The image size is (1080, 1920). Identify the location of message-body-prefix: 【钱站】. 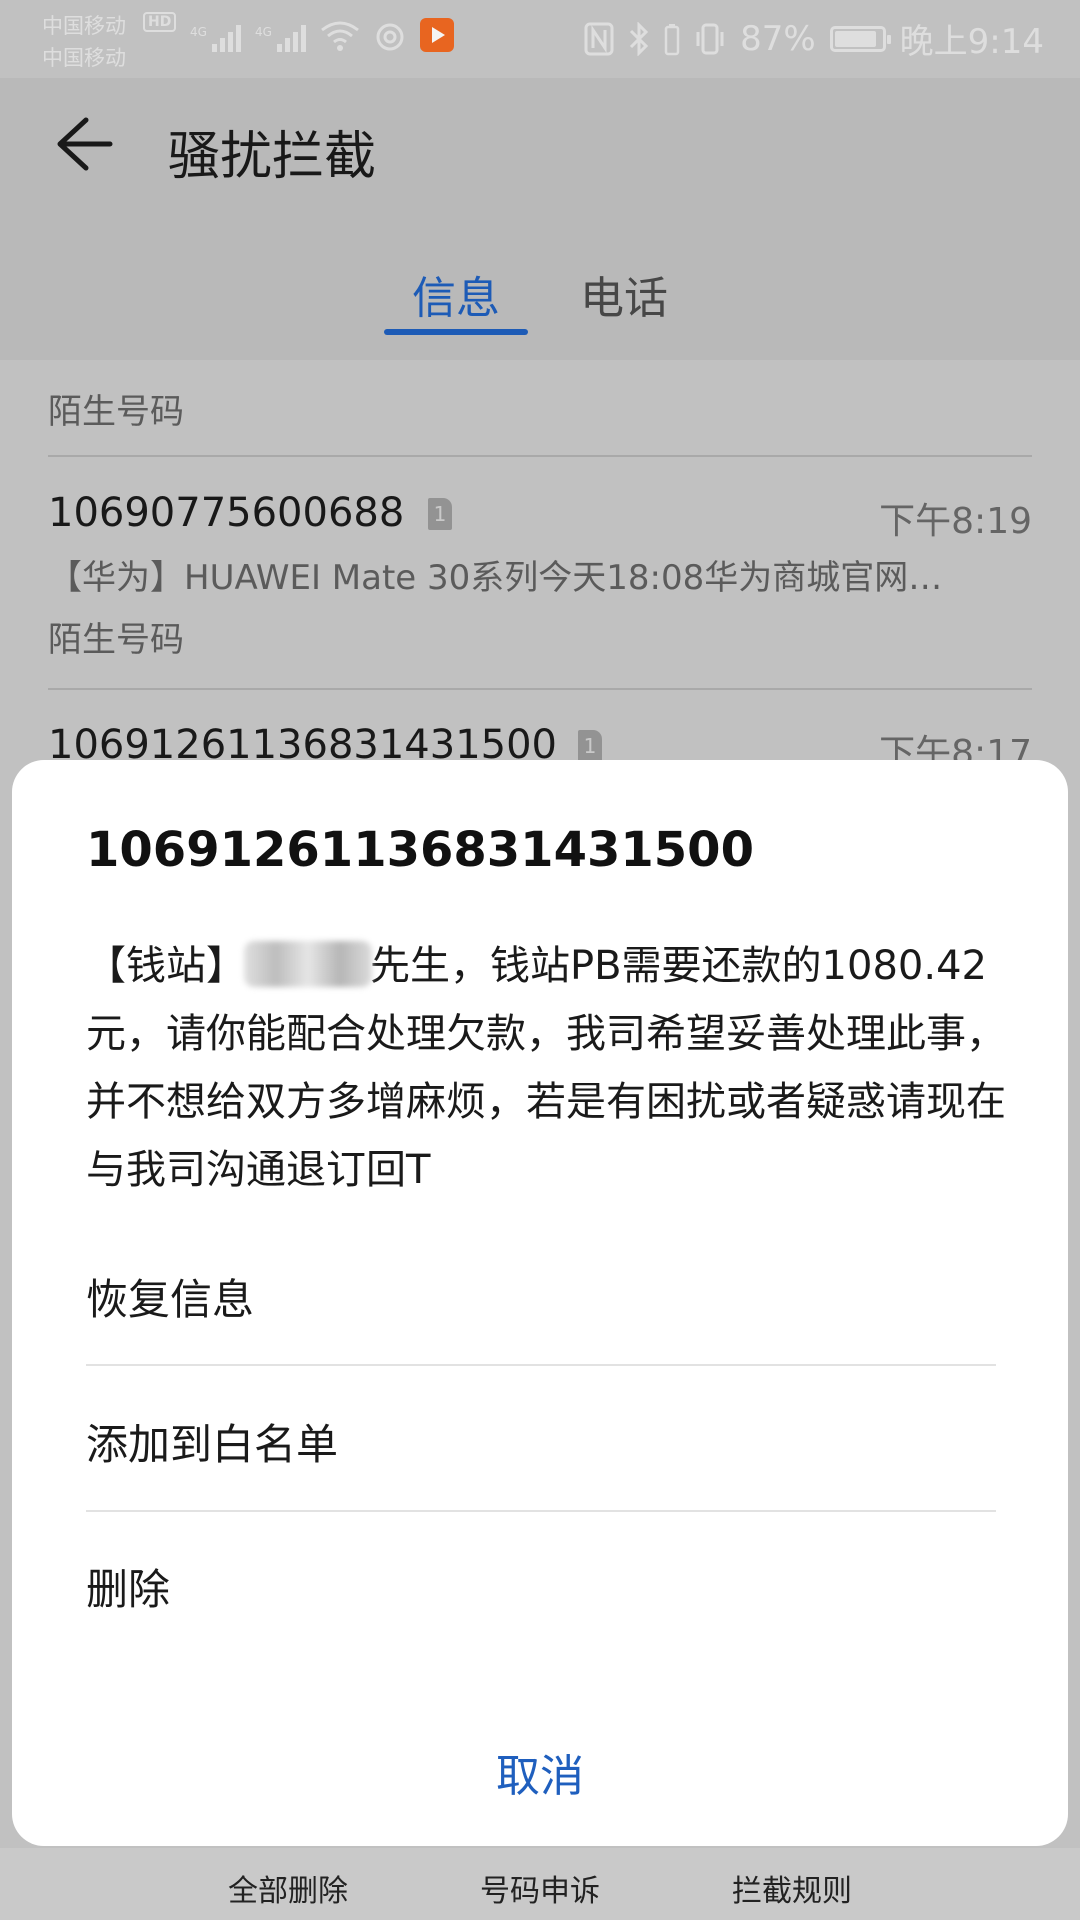
(166, 966).